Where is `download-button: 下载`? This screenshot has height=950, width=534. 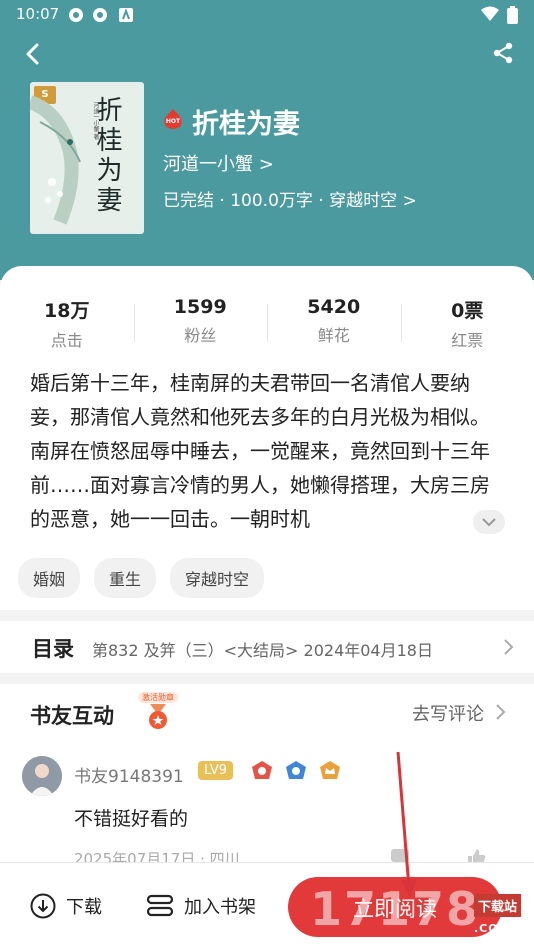
download-button: 下载 is located at coordinates (84, 906).